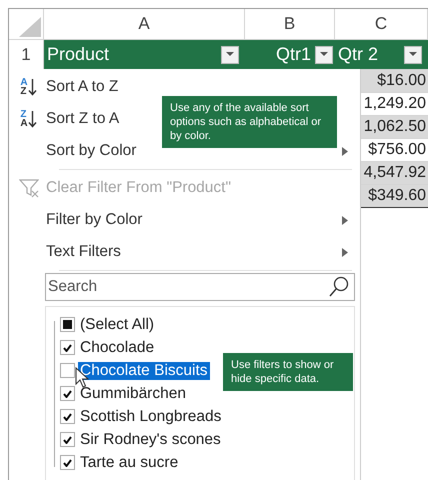  Describe the element at coordinates (117, 347) in the screenshot. I see `list-item: Chocolade` at that location.